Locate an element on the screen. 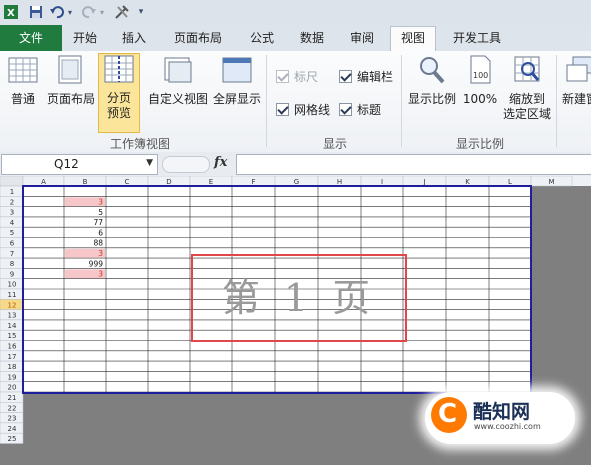 The width and height of the screenshot is (591, 465). headings-label: 标题 is located at coordinates (369, 110).